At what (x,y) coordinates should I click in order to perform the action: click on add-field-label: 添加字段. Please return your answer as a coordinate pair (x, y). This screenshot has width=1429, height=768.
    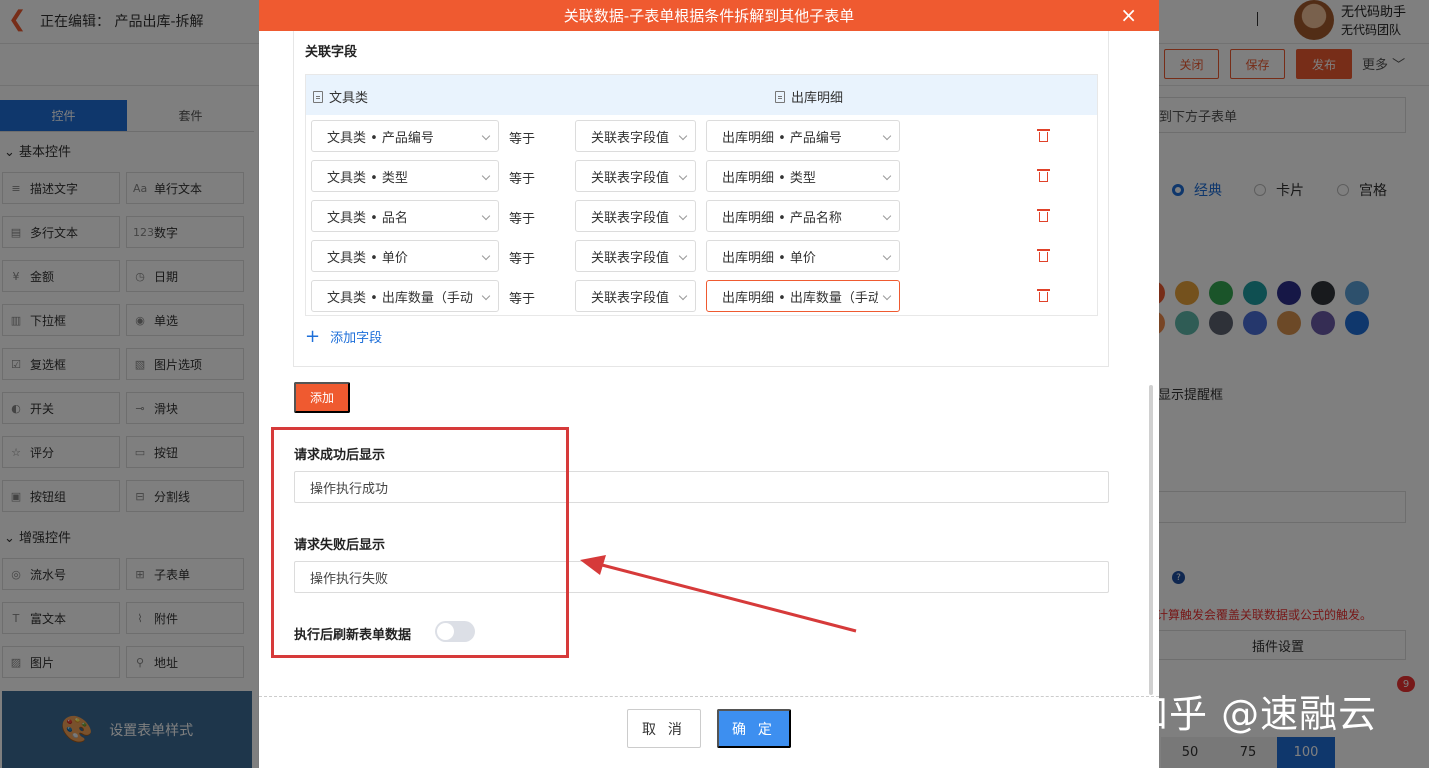
    Looking at the image, I should click on (356, 338).